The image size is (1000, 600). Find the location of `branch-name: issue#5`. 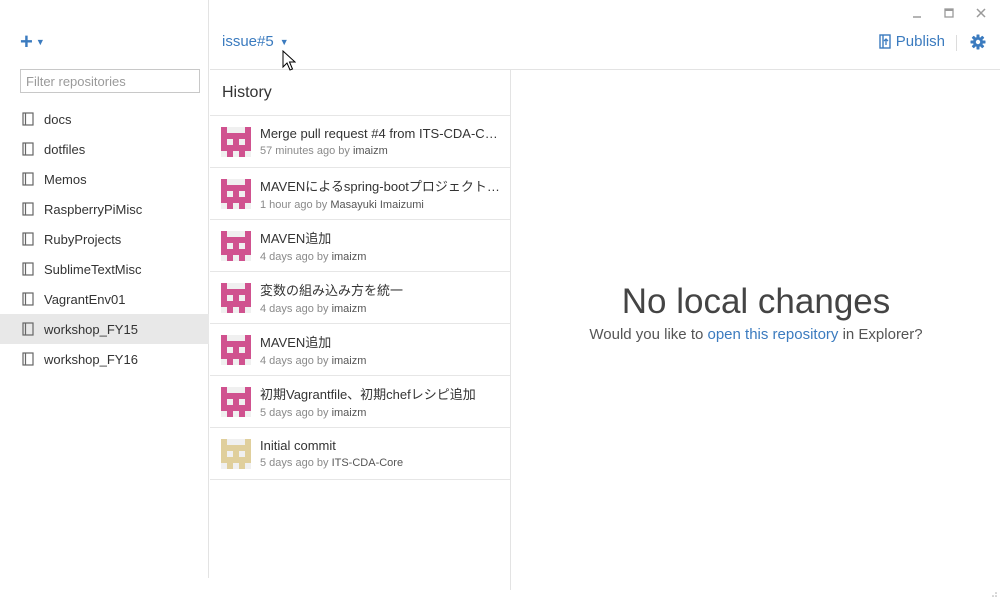

branch-name: issue#5 is located at coordinates (248, 41).